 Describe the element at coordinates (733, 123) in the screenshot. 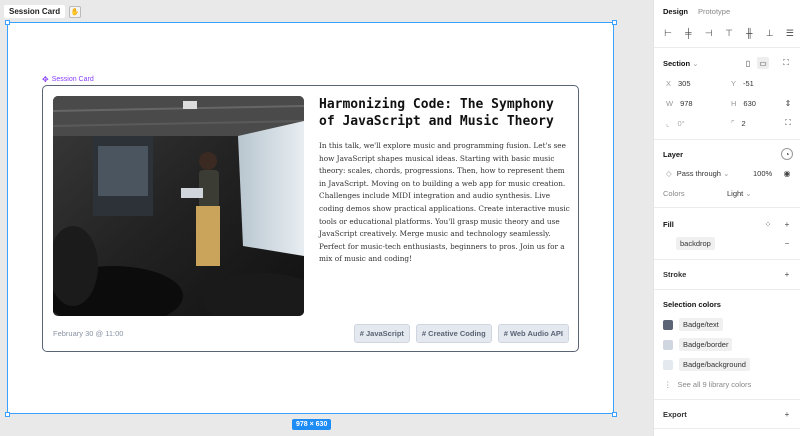

I see `corner-radius-icon: ⌜` at that location.